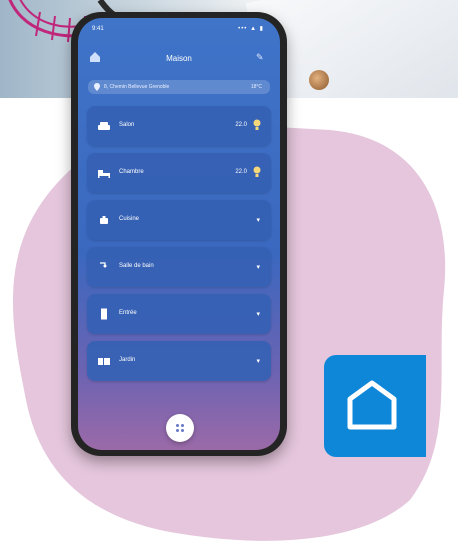 This screenshot has height=545, width=458. Describe the element at coordinates (131, 172) in the screenshot. I see `room-name: Chambre` at that location.